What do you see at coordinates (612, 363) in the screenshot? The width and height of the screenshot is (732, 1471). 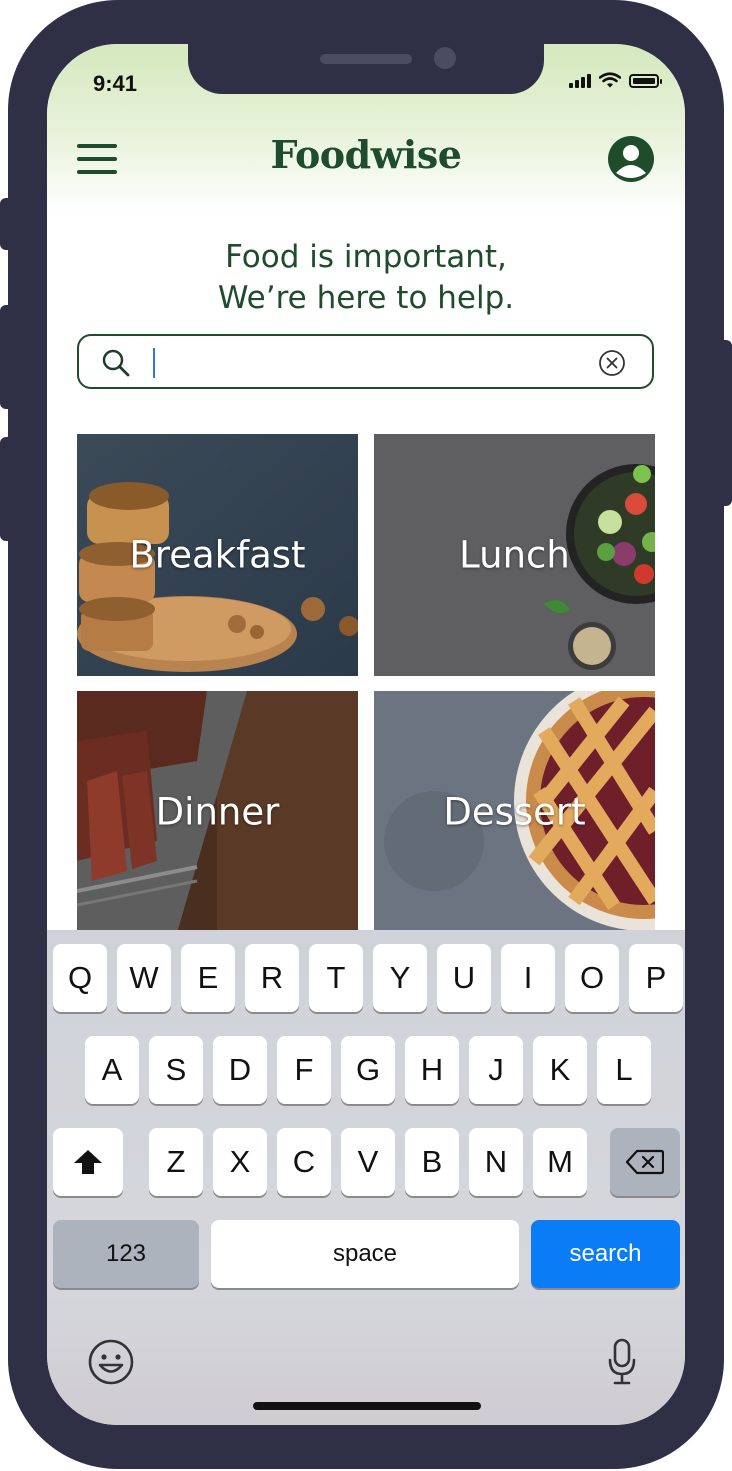 I see `clear-search-icon` at bounding box center [612, 363].